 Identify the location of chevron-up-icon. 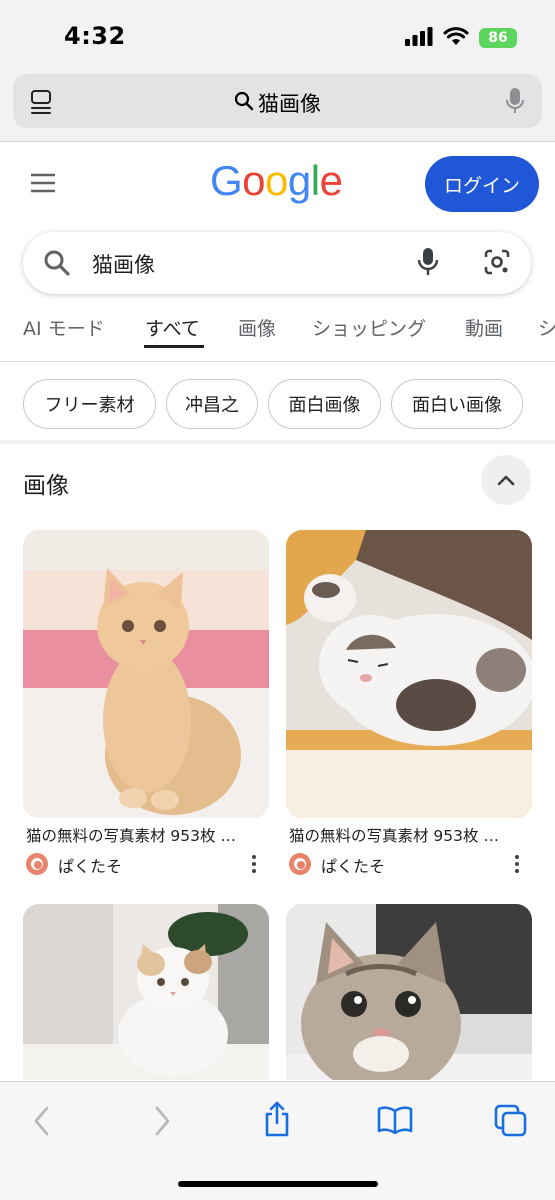
(506, 480).